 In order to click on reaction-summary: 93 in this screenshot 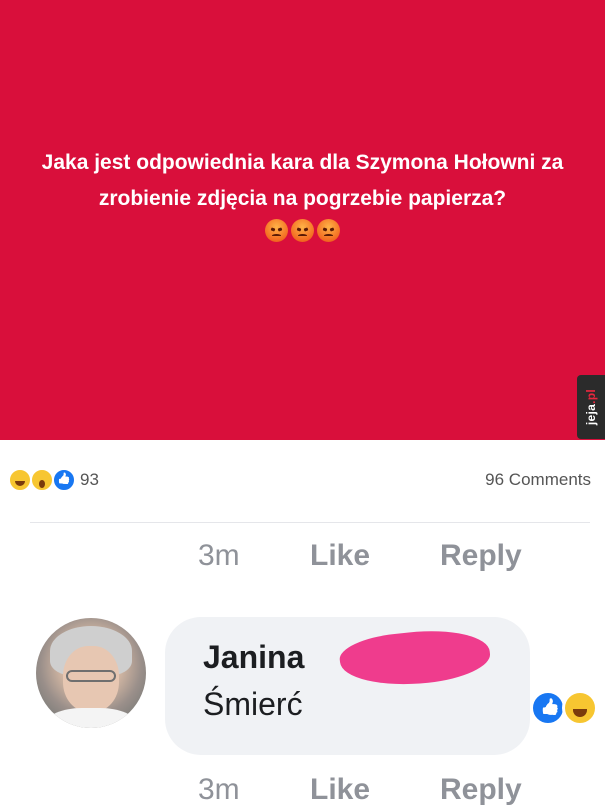, I will do `click(53, 480)`.